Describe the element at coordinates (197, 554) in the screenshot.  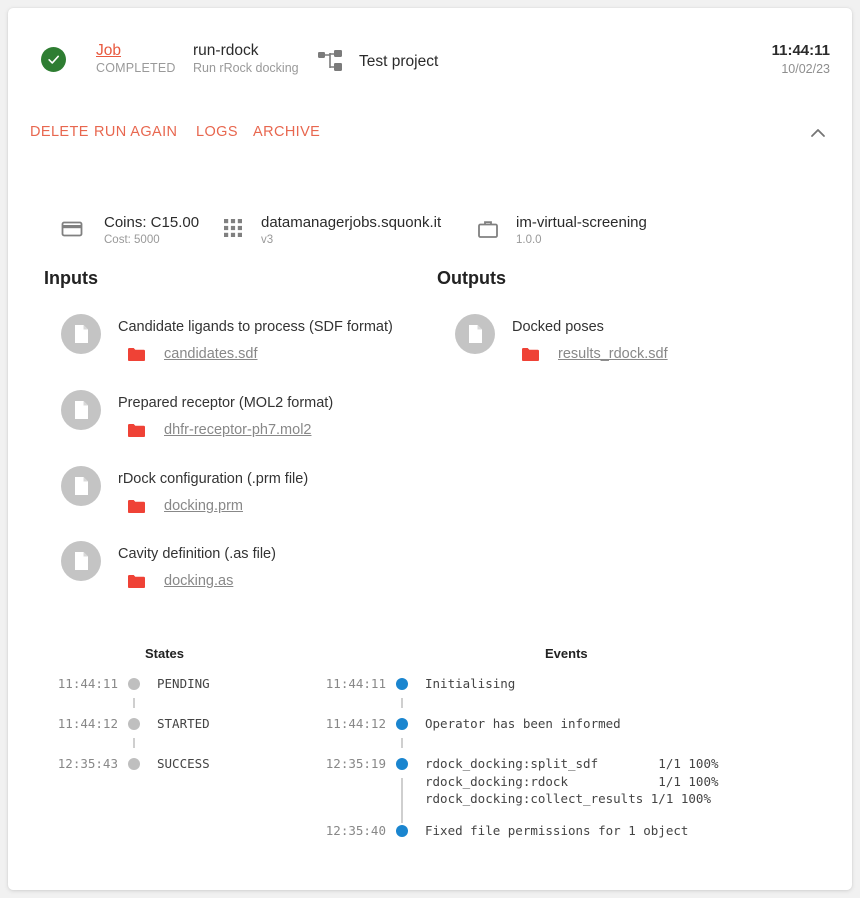
I see `input-label: Cavity definition (.as file)` at that location.